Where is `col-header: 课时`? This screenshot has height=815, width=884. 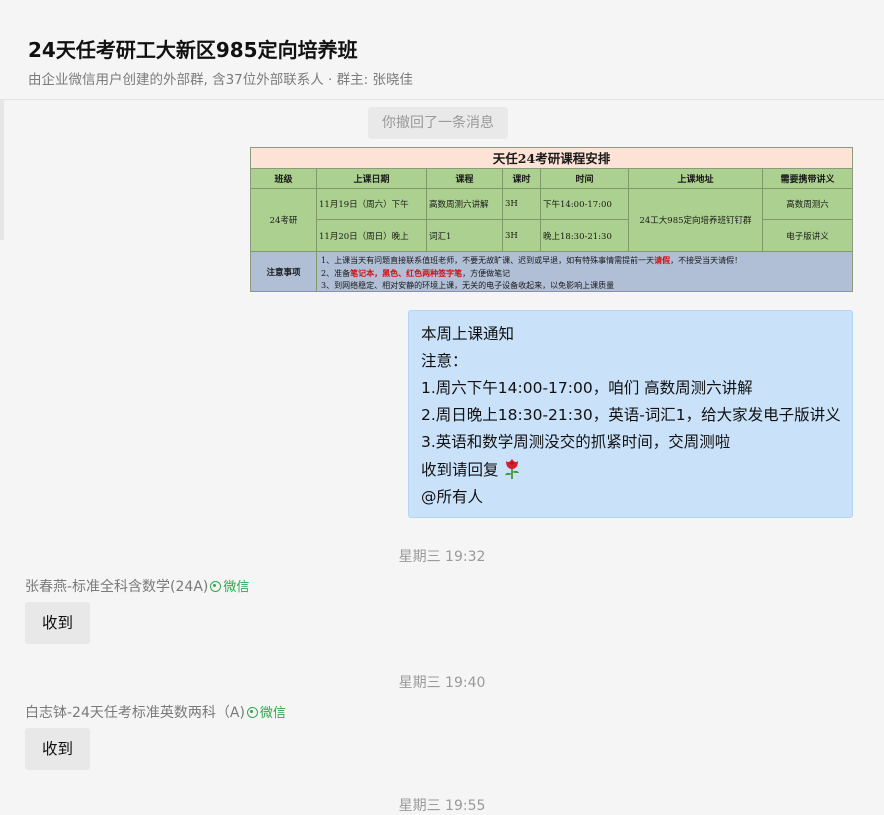 col-header: 课时 is located at coordinates (522, 179).